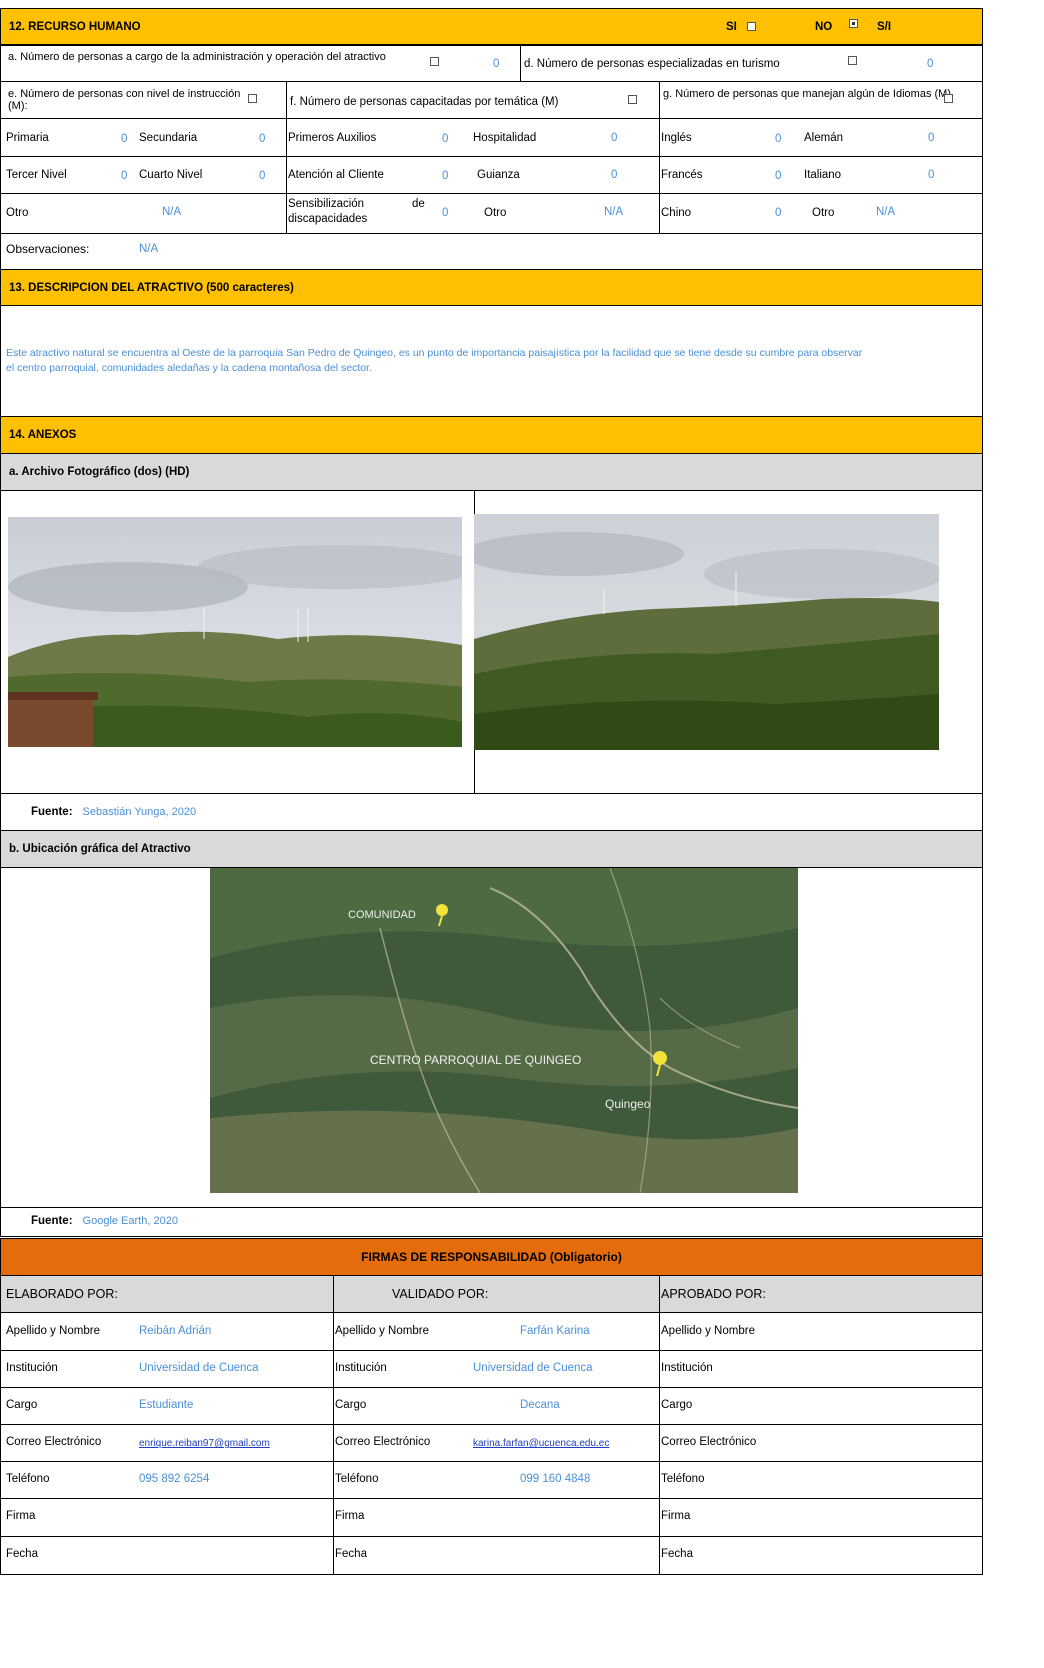 Image resolution: width=1044 pixels, height=1668 pixels. What do you see at coordinates (174, 1479) in the screenshot?
I see `c1-telefono-value: 095 892 6254` at bounding box center [174, 1479].